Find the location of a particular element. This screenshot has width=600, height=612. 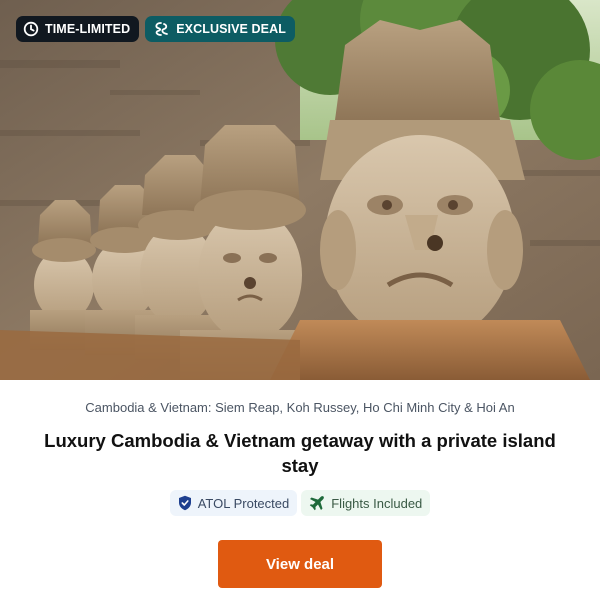

time-limited-badge: TIME-LIMITED is located at coordinates (78, 29).